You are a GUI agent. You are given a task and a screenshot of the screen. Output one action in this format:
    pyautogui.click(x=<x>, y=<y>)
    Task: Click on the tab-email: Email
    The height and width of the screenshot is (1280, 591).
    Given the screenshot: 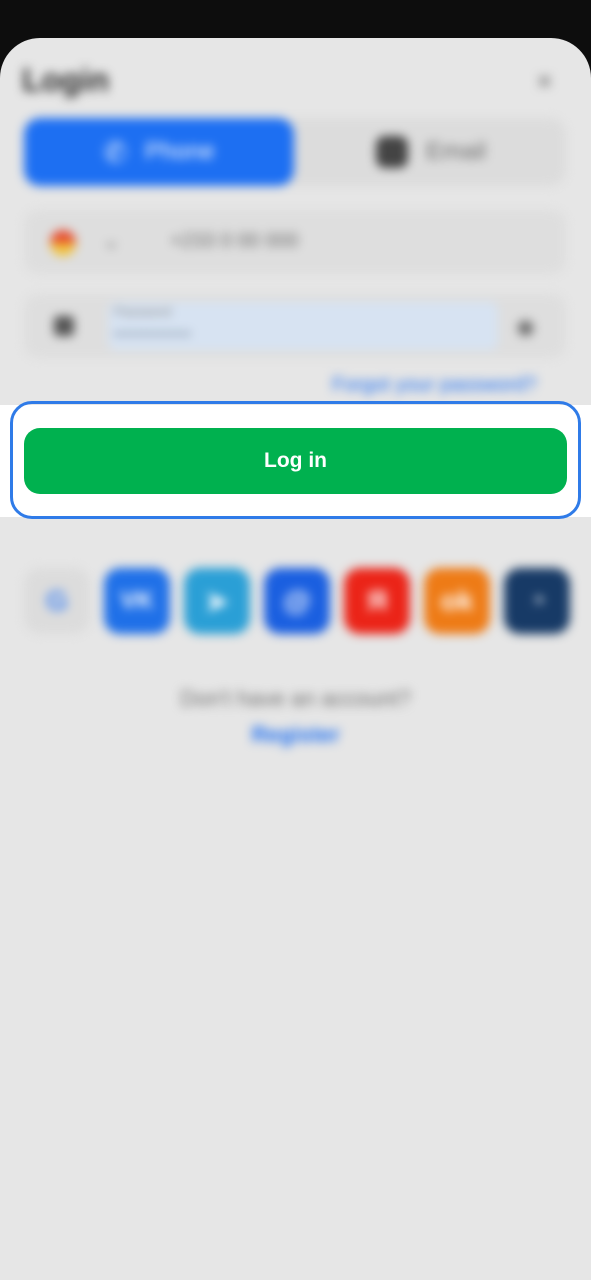 What is the action you would take?
    pyautogui.click(x=431, y=152)
    